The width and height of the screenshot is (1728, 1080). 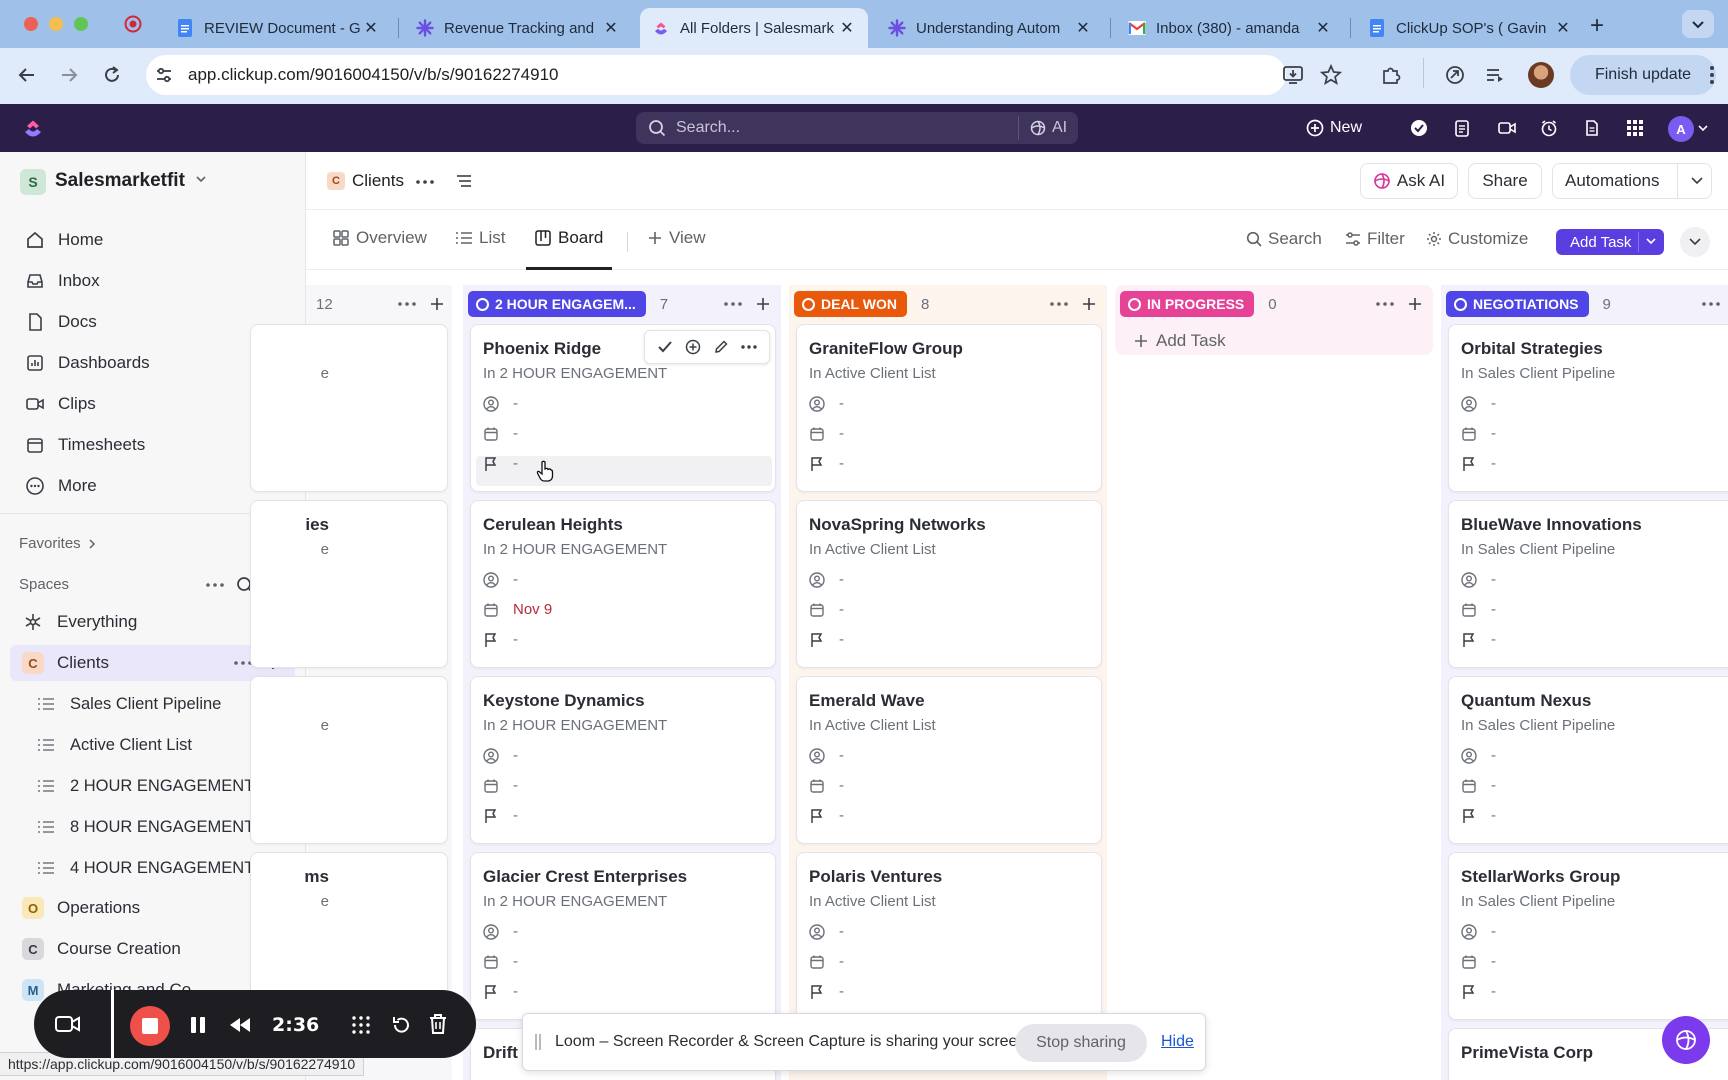 I want to click on chevron-down-icon, so click(x=1697, y=181).